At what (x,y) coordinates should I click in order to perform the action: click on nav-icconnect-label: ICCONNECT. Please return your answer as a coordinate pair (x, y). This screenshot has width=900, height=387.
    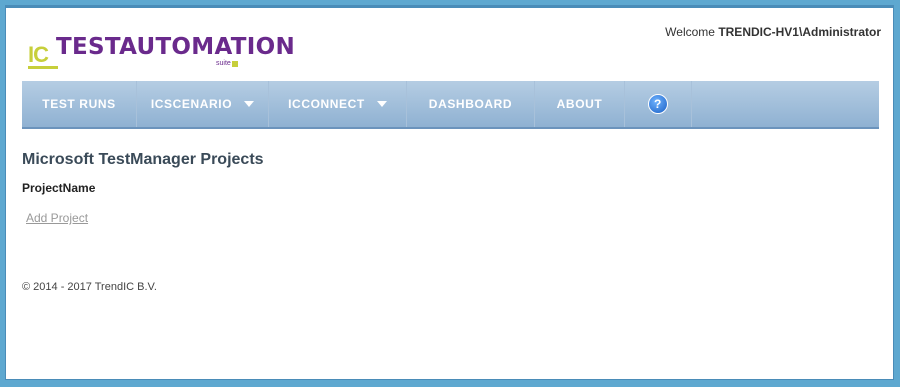
    Looking at the image, I should click on (326, 104).